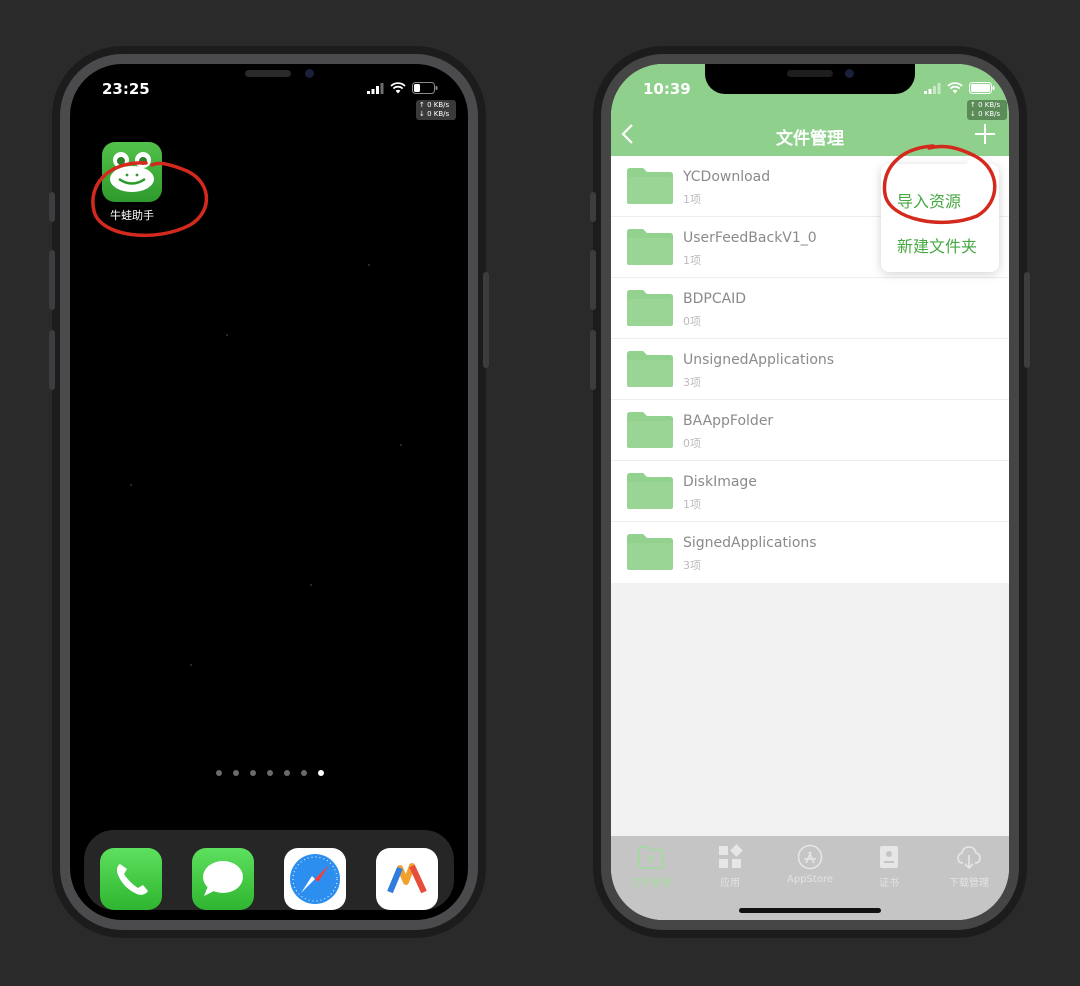  I want to click on folder-name: UnsignedApplications, so click(759, 360).